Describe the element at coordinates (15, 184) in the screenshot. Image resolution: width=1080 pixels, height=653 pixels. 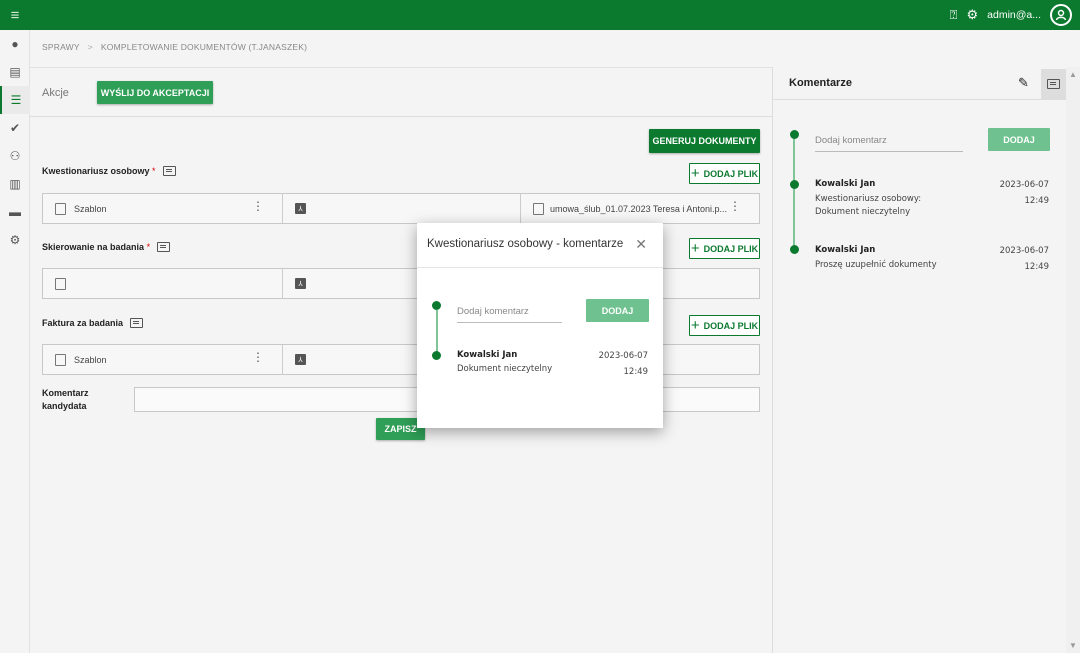
I see `file-icon: ▥` at that location.